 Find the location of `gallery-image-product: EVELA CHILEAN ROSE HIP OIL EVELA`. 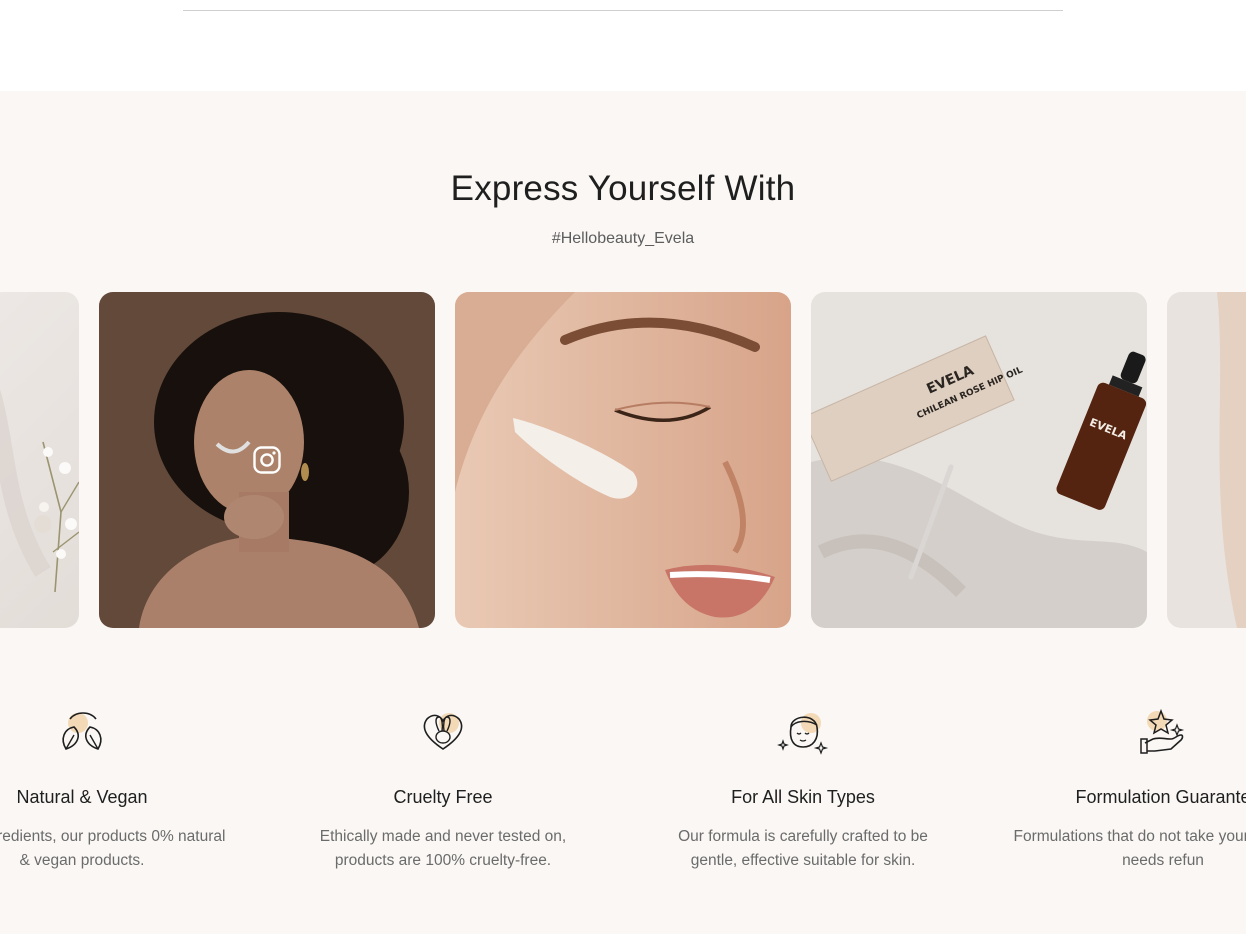

gallery-image-product: EVELA CHILEAN ROSE HIP OIL EVELA is located at coordinates (979, 460).